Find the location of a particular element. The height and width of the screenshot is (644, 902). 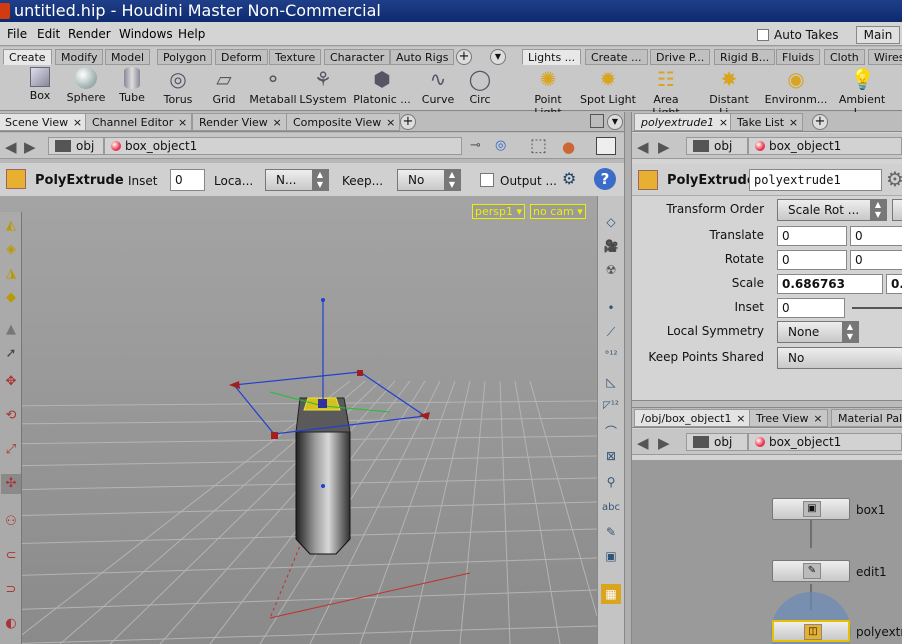

tool-spot-light: ✹ Spot Light is located at coordinates (608, 86).